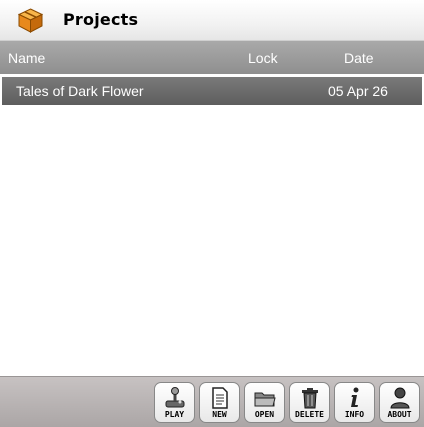 This screenshot has height=427, width=424. I want to click on document-icon, so click(220, 398).